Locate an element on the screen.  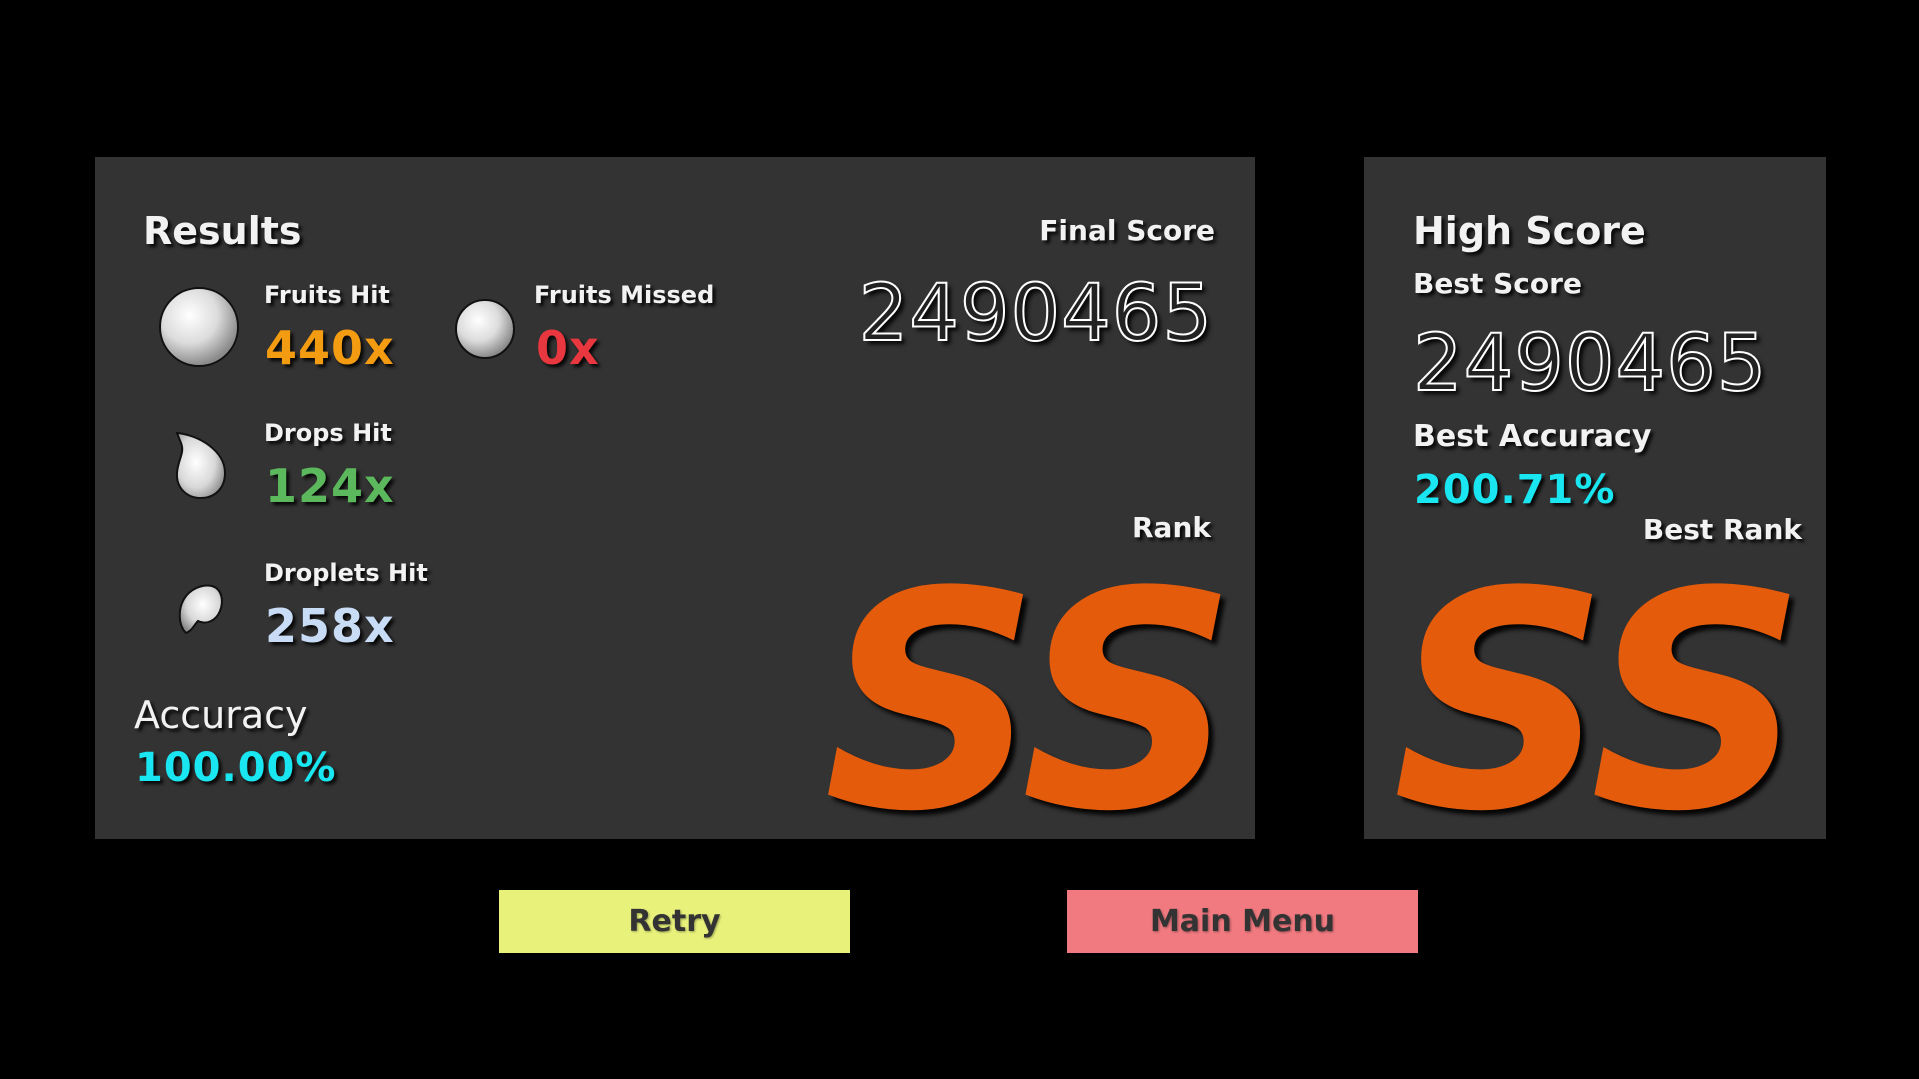
fruit-ball-icon is located at coordinates (199, 327).